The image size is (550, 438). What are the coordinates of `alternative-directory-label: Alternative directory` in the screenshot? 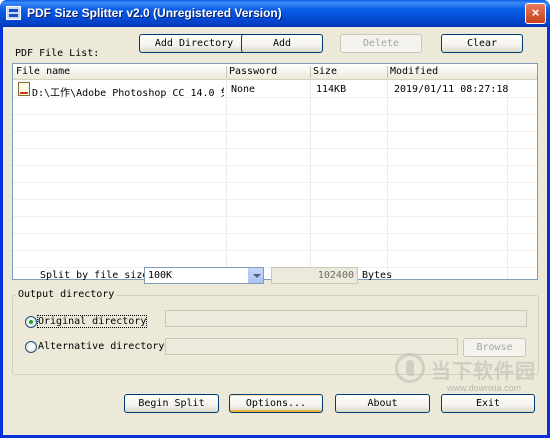 It's located at (101, 346).